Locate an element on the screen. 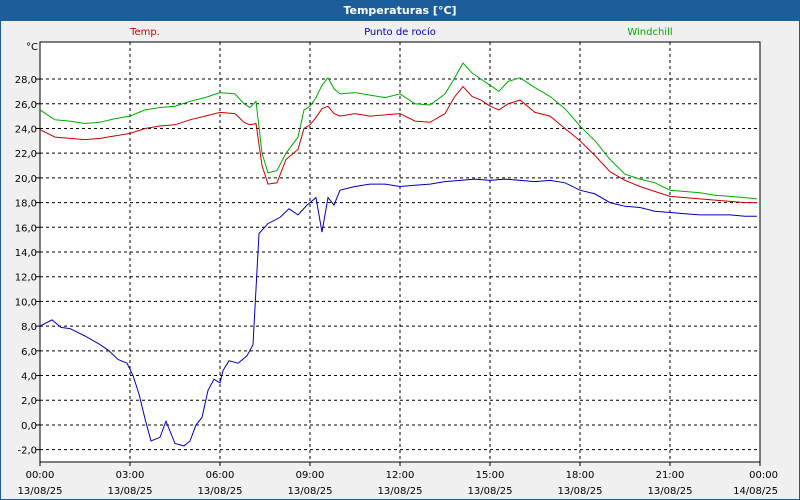  x-tick-time-label: 21:00 is located at coordinates (670, 475).